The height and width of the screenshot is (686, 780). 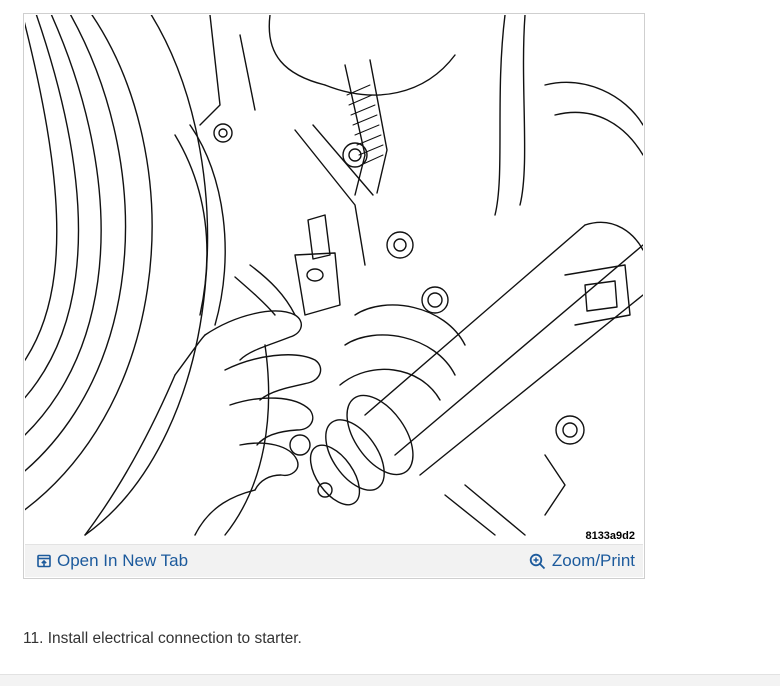 I want to click on open-in-new-tab-link: Open In New Tab, so click(x=112, y=561).